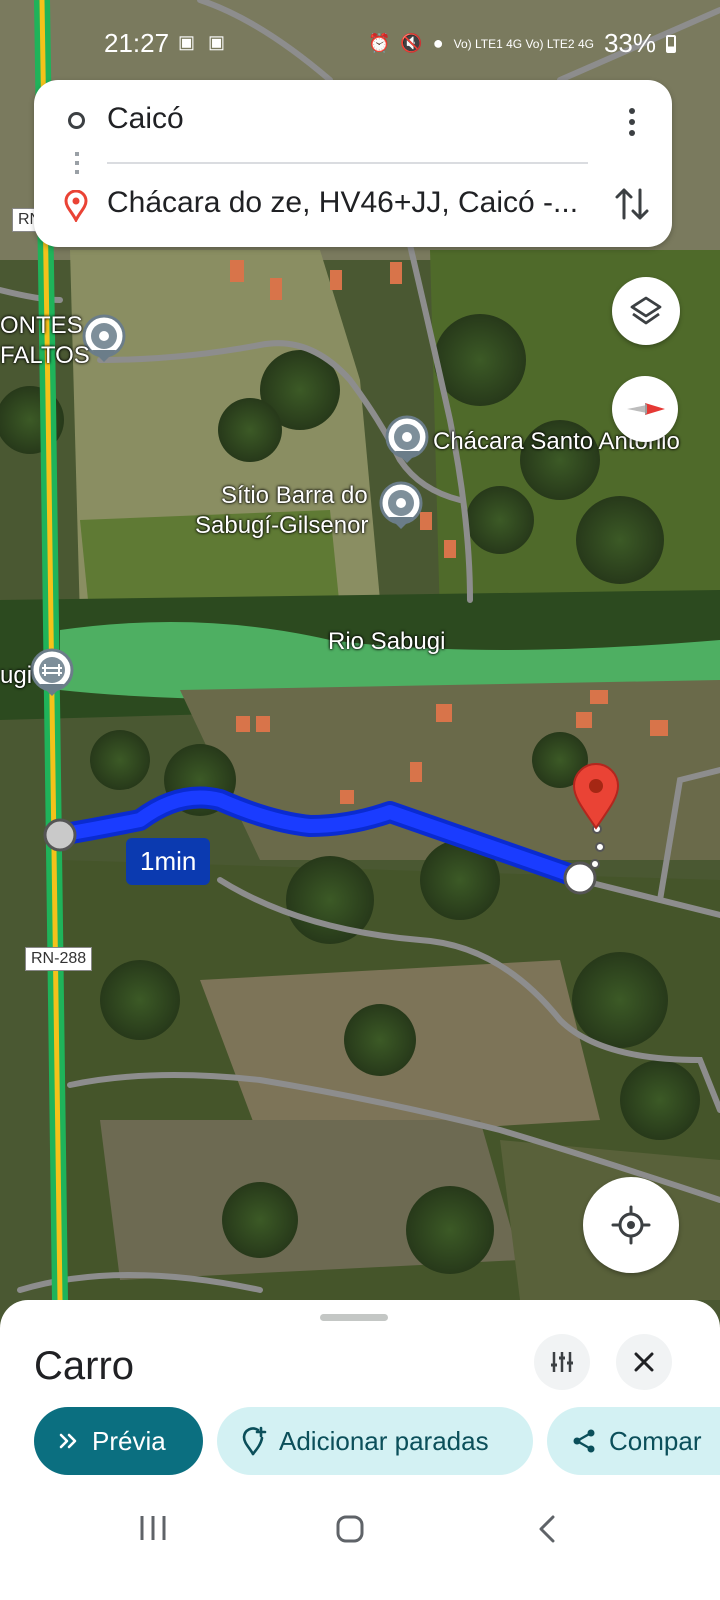 Image resolution: width=720 pixels, height=1600 pixels. Describe the element at coordinates (16, 675) in the screenshot. I see `map-place-label: ugi` at that location.